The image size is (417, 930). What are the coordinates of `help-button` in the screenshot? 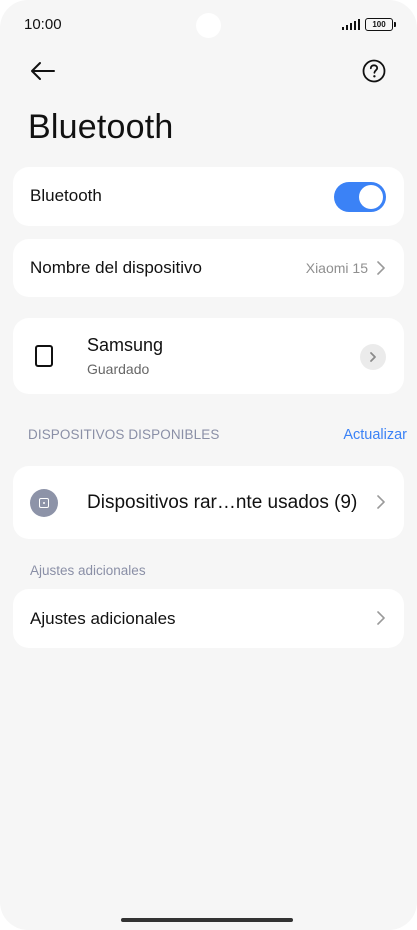 It's located at (374, 71).